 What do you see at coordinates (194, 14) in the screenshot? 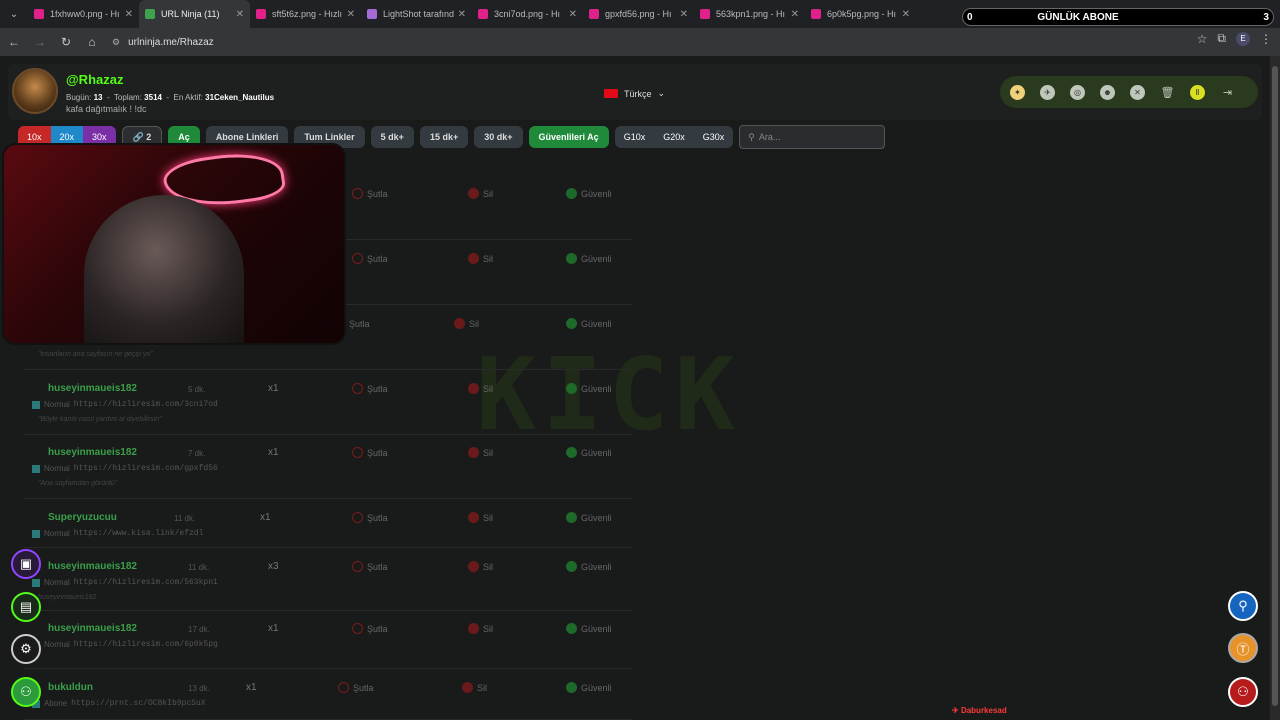
I see `browser-tab: URL Ninja (11) ✕` at bounding box center [194, 14].